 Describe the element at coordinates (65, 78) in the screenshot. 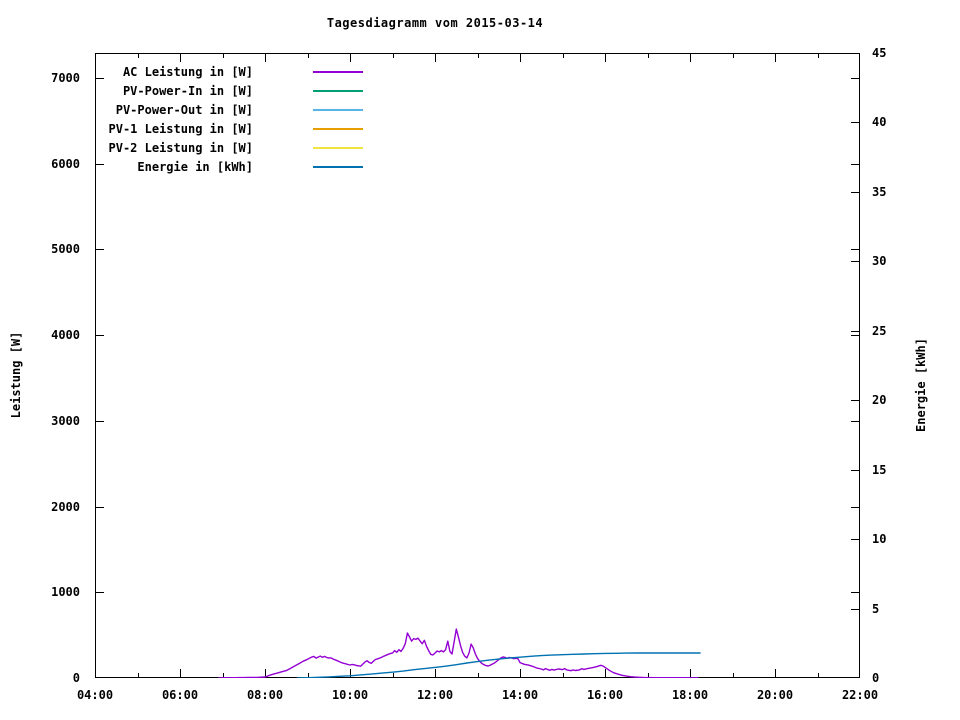

I see `y1-tick-label: 7000` at that location.